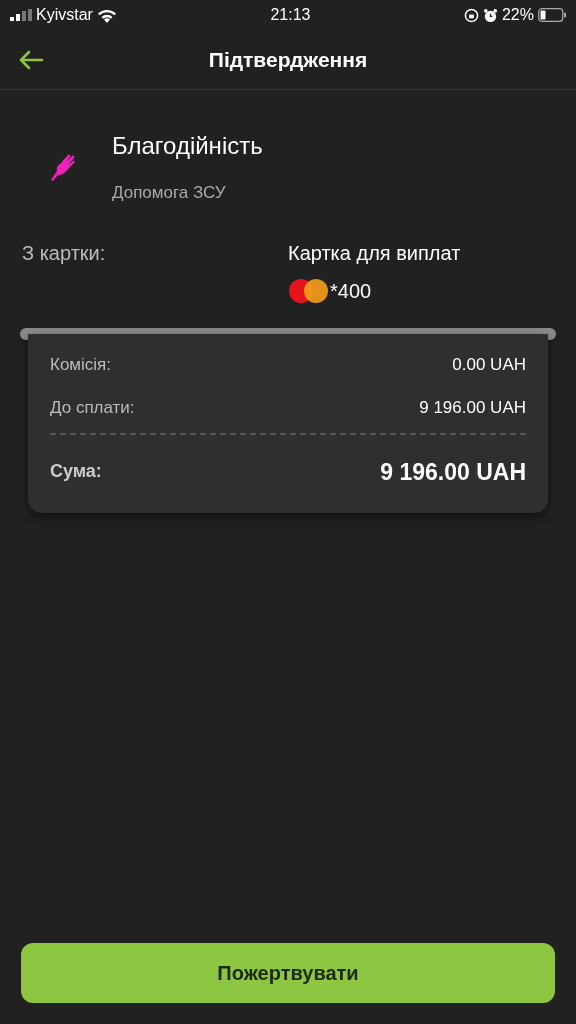  I want to click on receipt-label: Комісія:, so click(81, 364).